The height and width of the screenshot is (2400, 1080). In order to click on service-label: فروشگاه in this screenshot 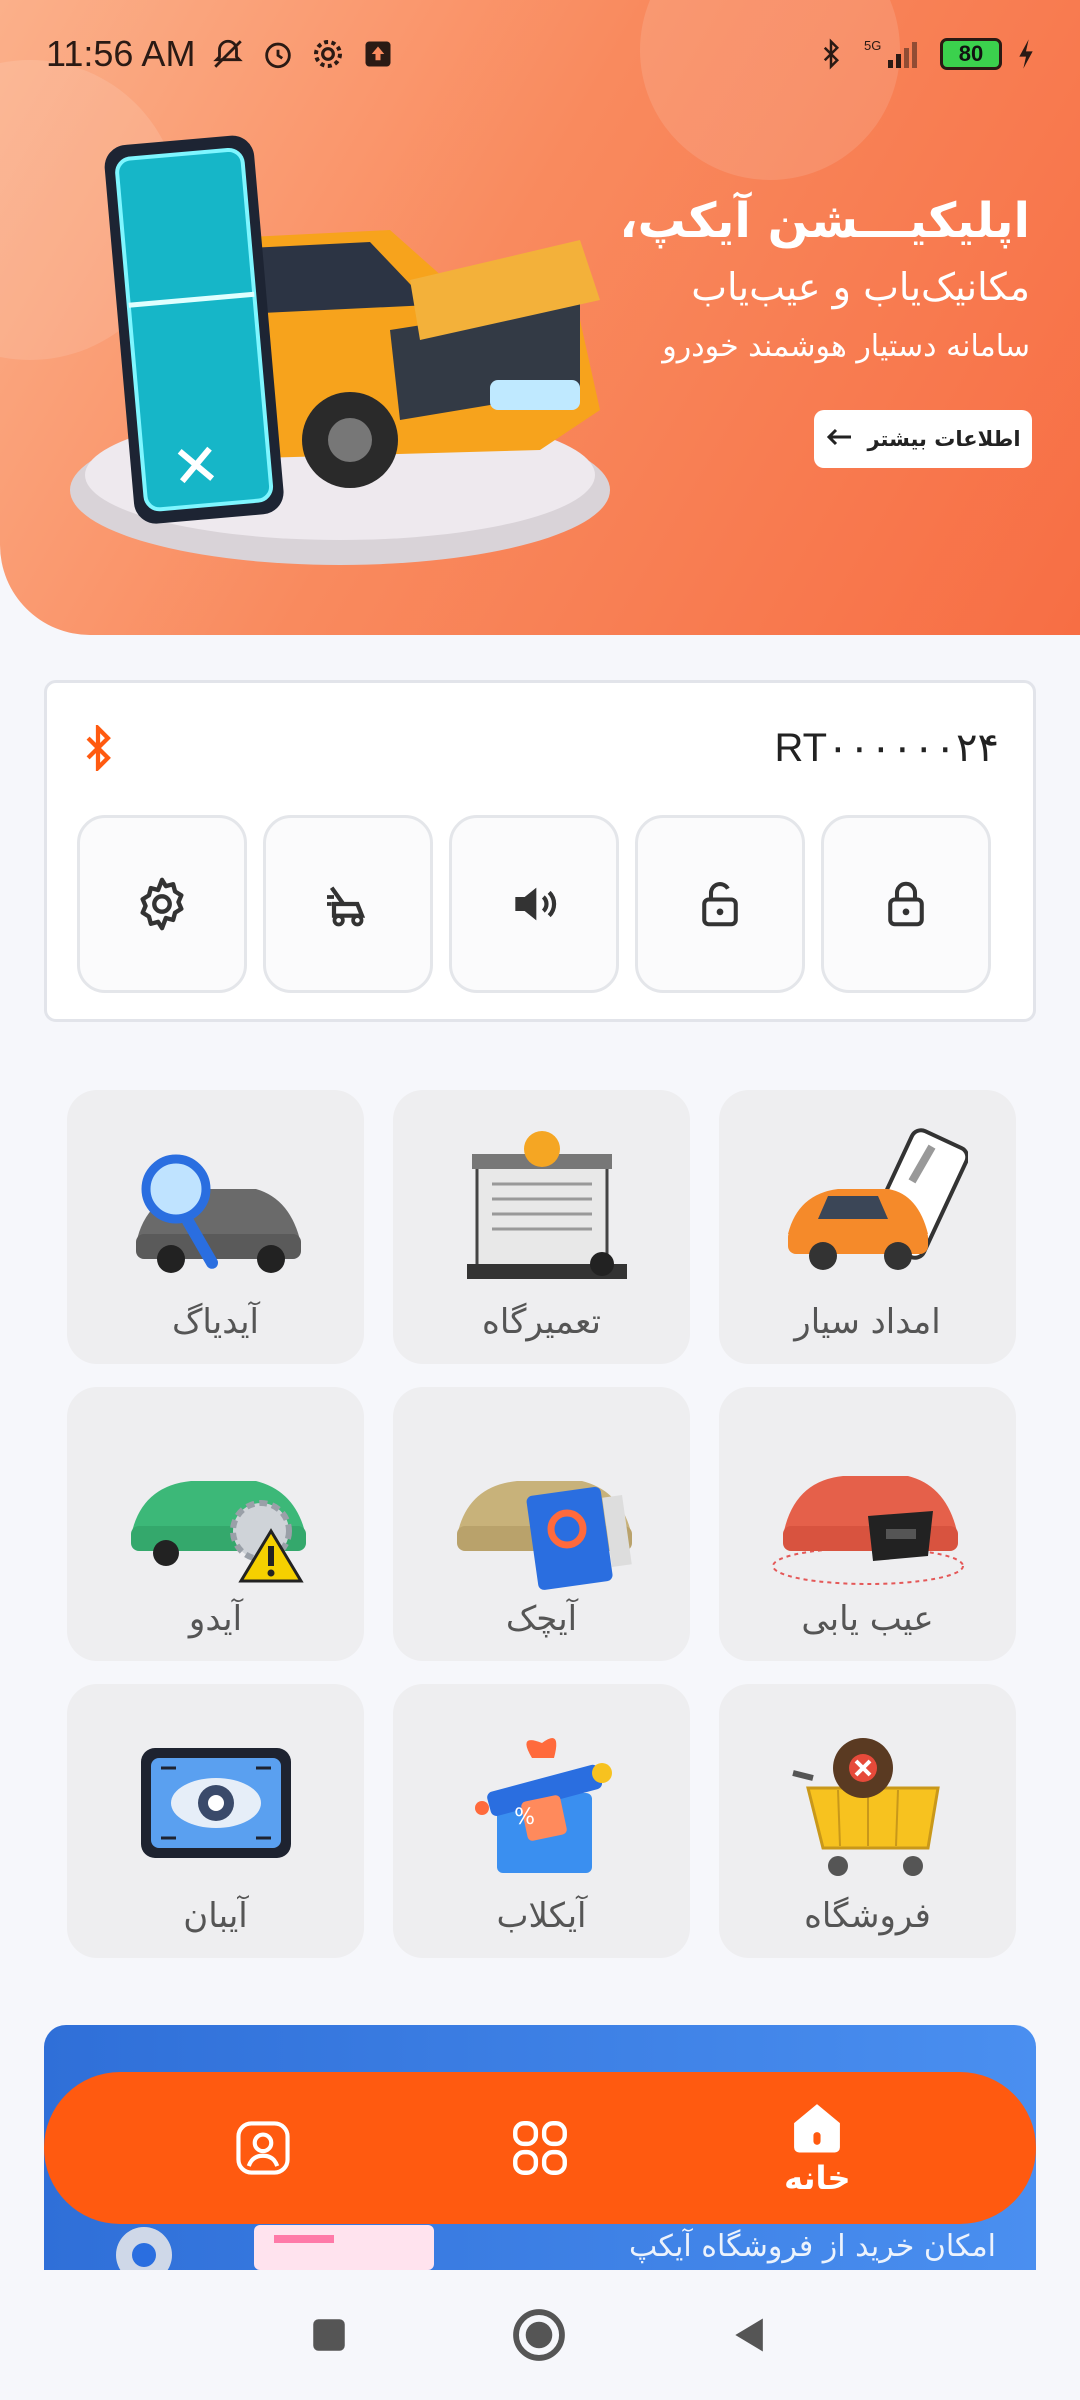, I will do `click(867, 1916)`.